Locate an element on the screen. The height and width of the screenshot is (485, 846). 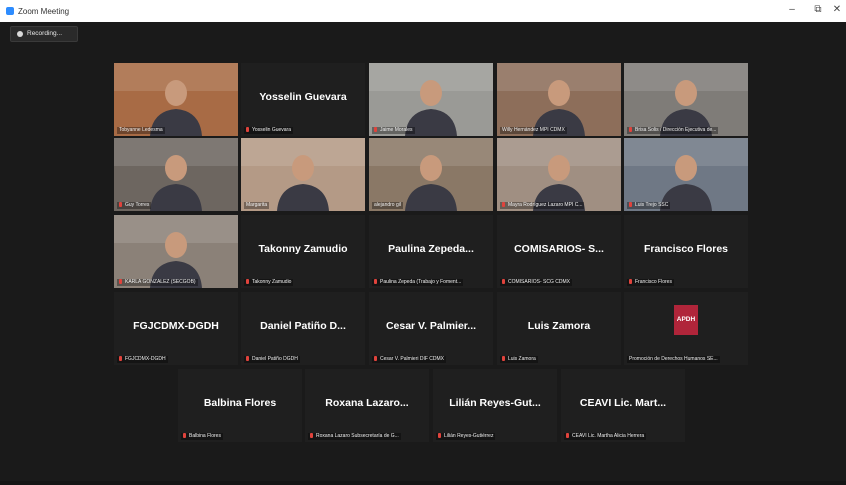
participant-tile: Jaime Morales is located at coordinates (431, 99).